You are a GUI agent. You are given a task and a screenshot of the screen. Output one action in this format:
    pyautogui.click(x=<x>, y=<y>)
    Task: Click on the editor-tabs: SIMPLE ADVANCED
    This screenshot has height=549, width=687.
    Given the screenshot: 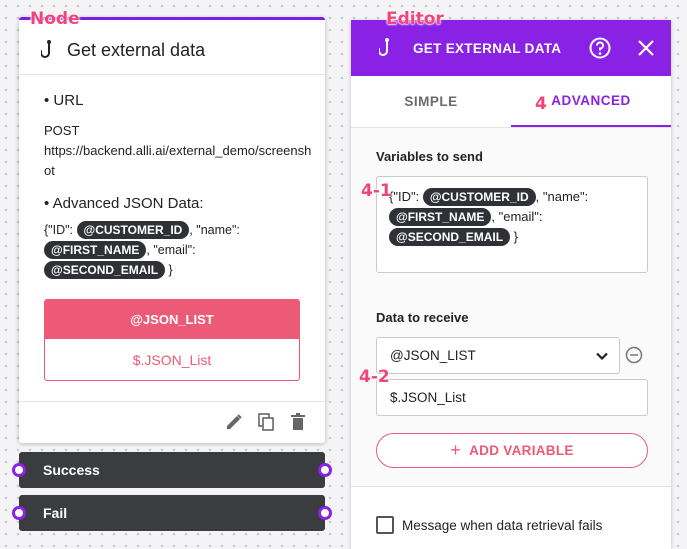 What is the action you would take?
    pyautogui.click(x=511, y=102)
    